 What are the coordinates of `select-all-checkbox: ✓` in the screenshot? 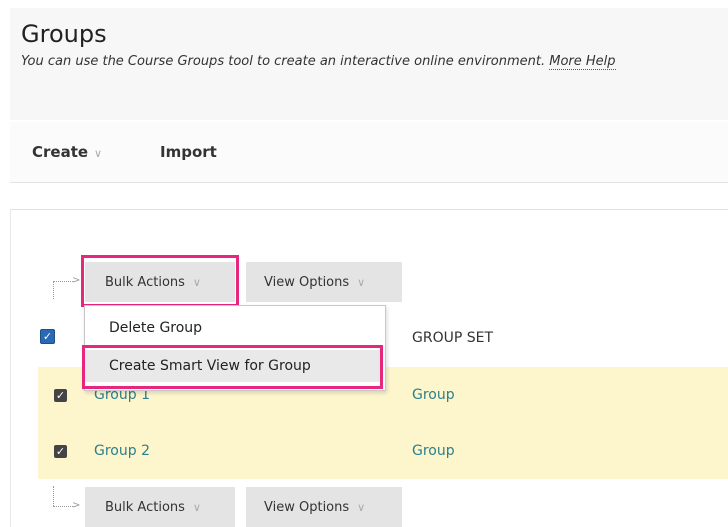 It's located at (47, 336).